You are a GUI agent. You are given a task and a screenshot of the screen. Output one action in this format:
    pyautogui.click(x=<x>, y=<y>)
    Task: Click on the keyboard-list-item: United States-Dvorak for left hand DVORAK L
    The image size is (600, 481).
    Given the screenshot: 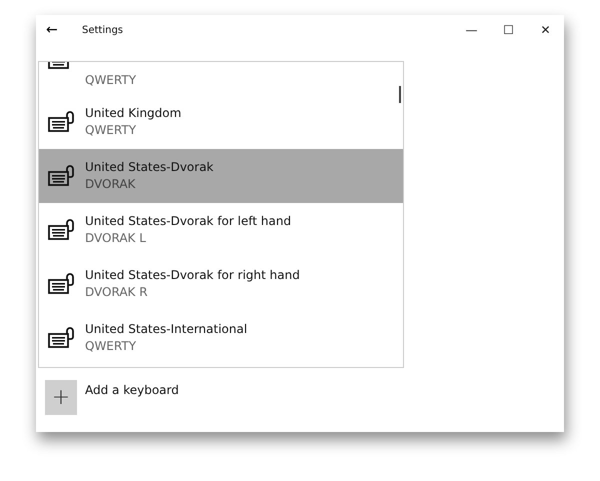 What is the action you would take?
    pyautogui.click(x=221, y=230)
    